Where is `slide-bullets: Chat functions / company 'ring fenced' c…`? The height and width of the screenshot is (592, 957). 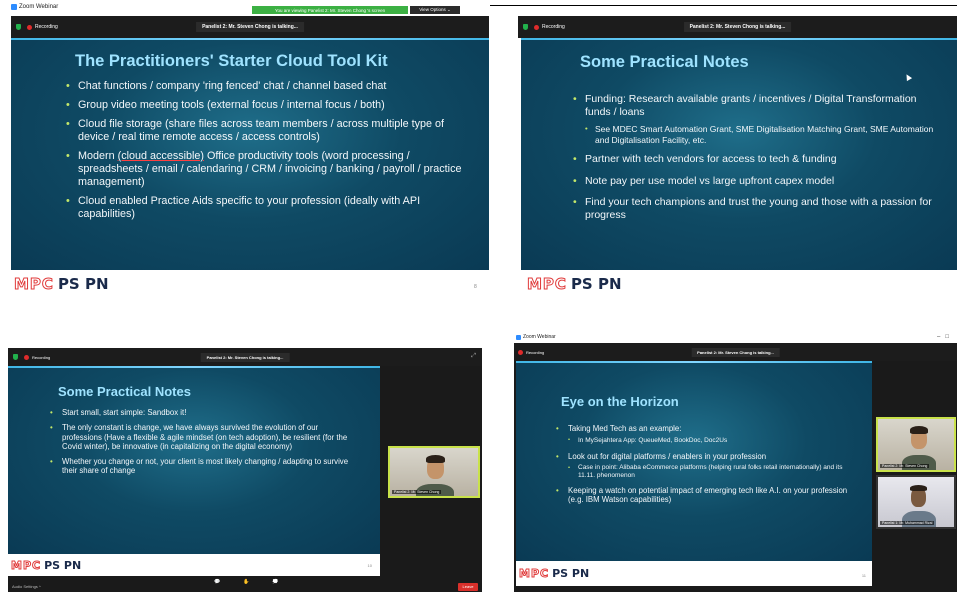 slide-bullets: Chat functions / company 'ring fenced' c… is located at coordinates (266, 150).